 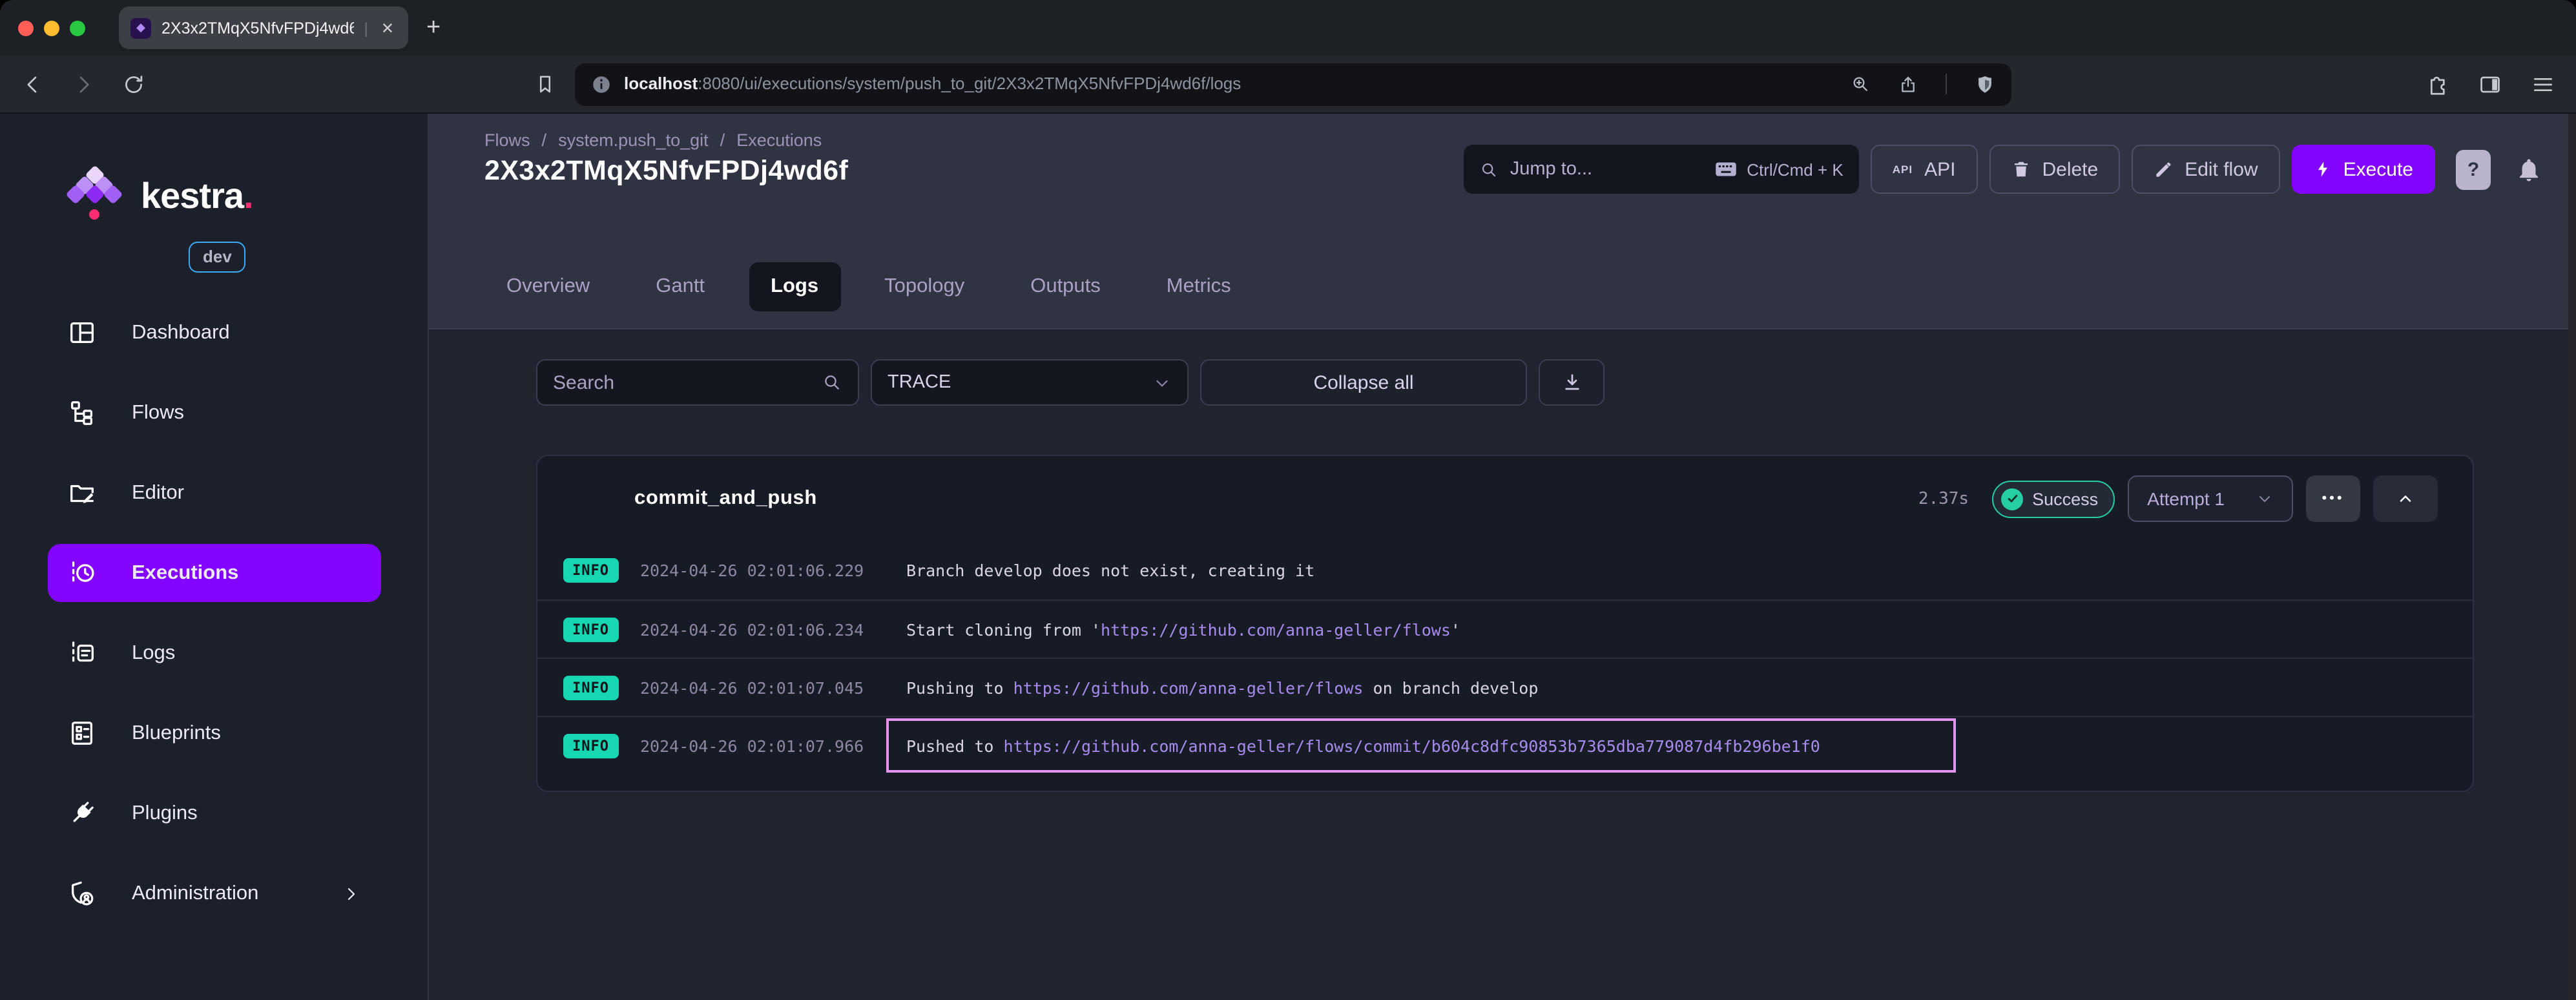 What do you see at coordinates (214, 333) in the screenshot?
I see `sidebar-item-dashboard: Dashboard` at bounding box center [214, 333].